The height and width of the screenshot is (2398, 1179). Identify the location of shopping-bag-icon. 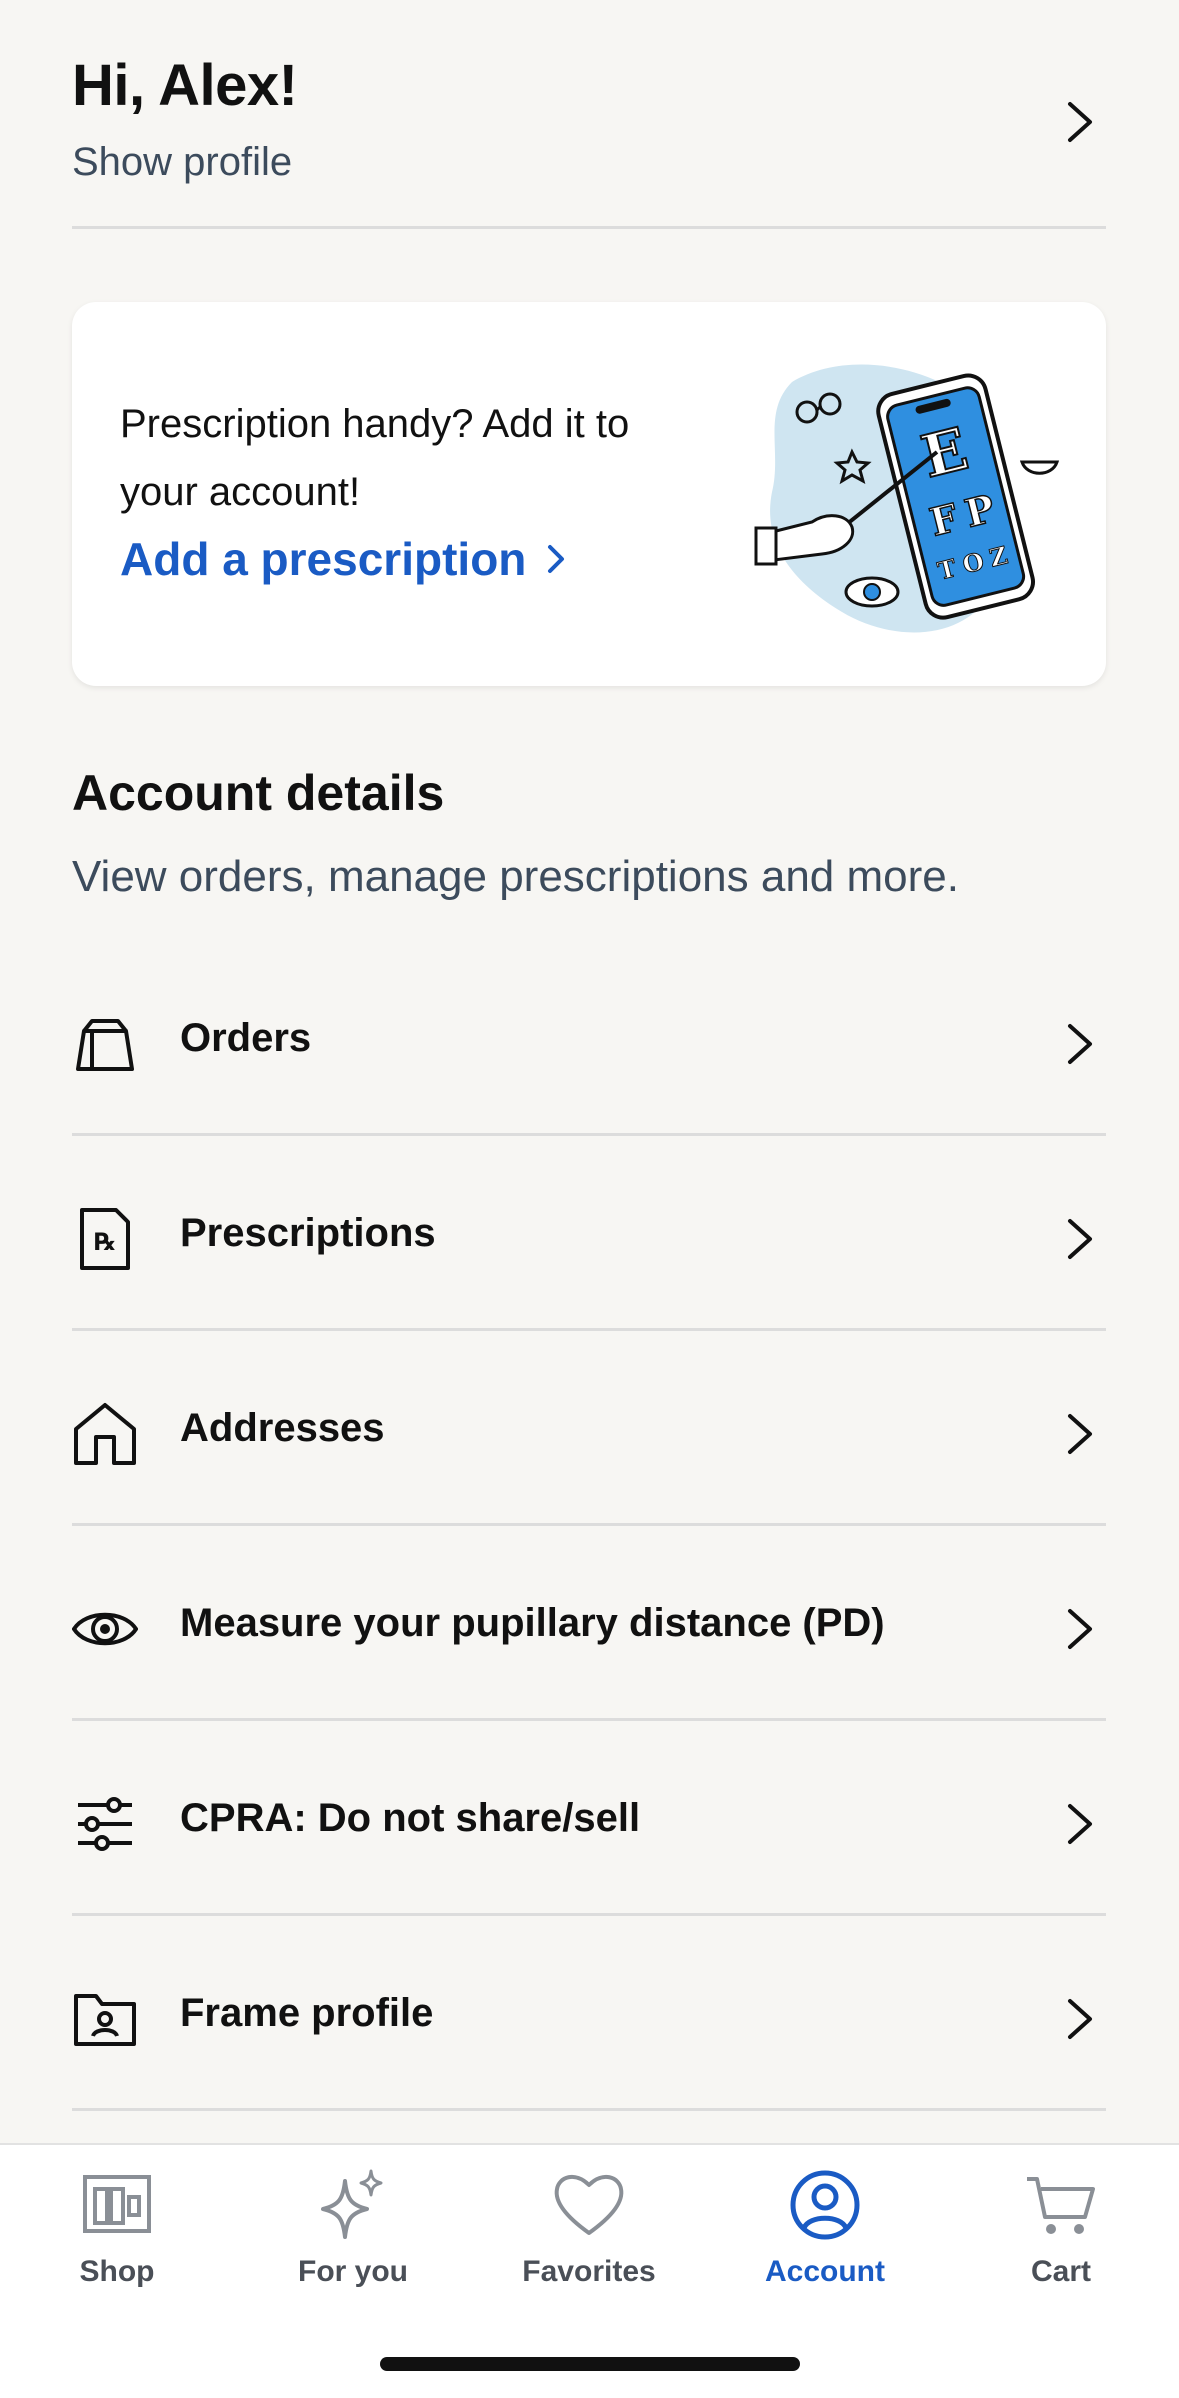
(105, 1045).